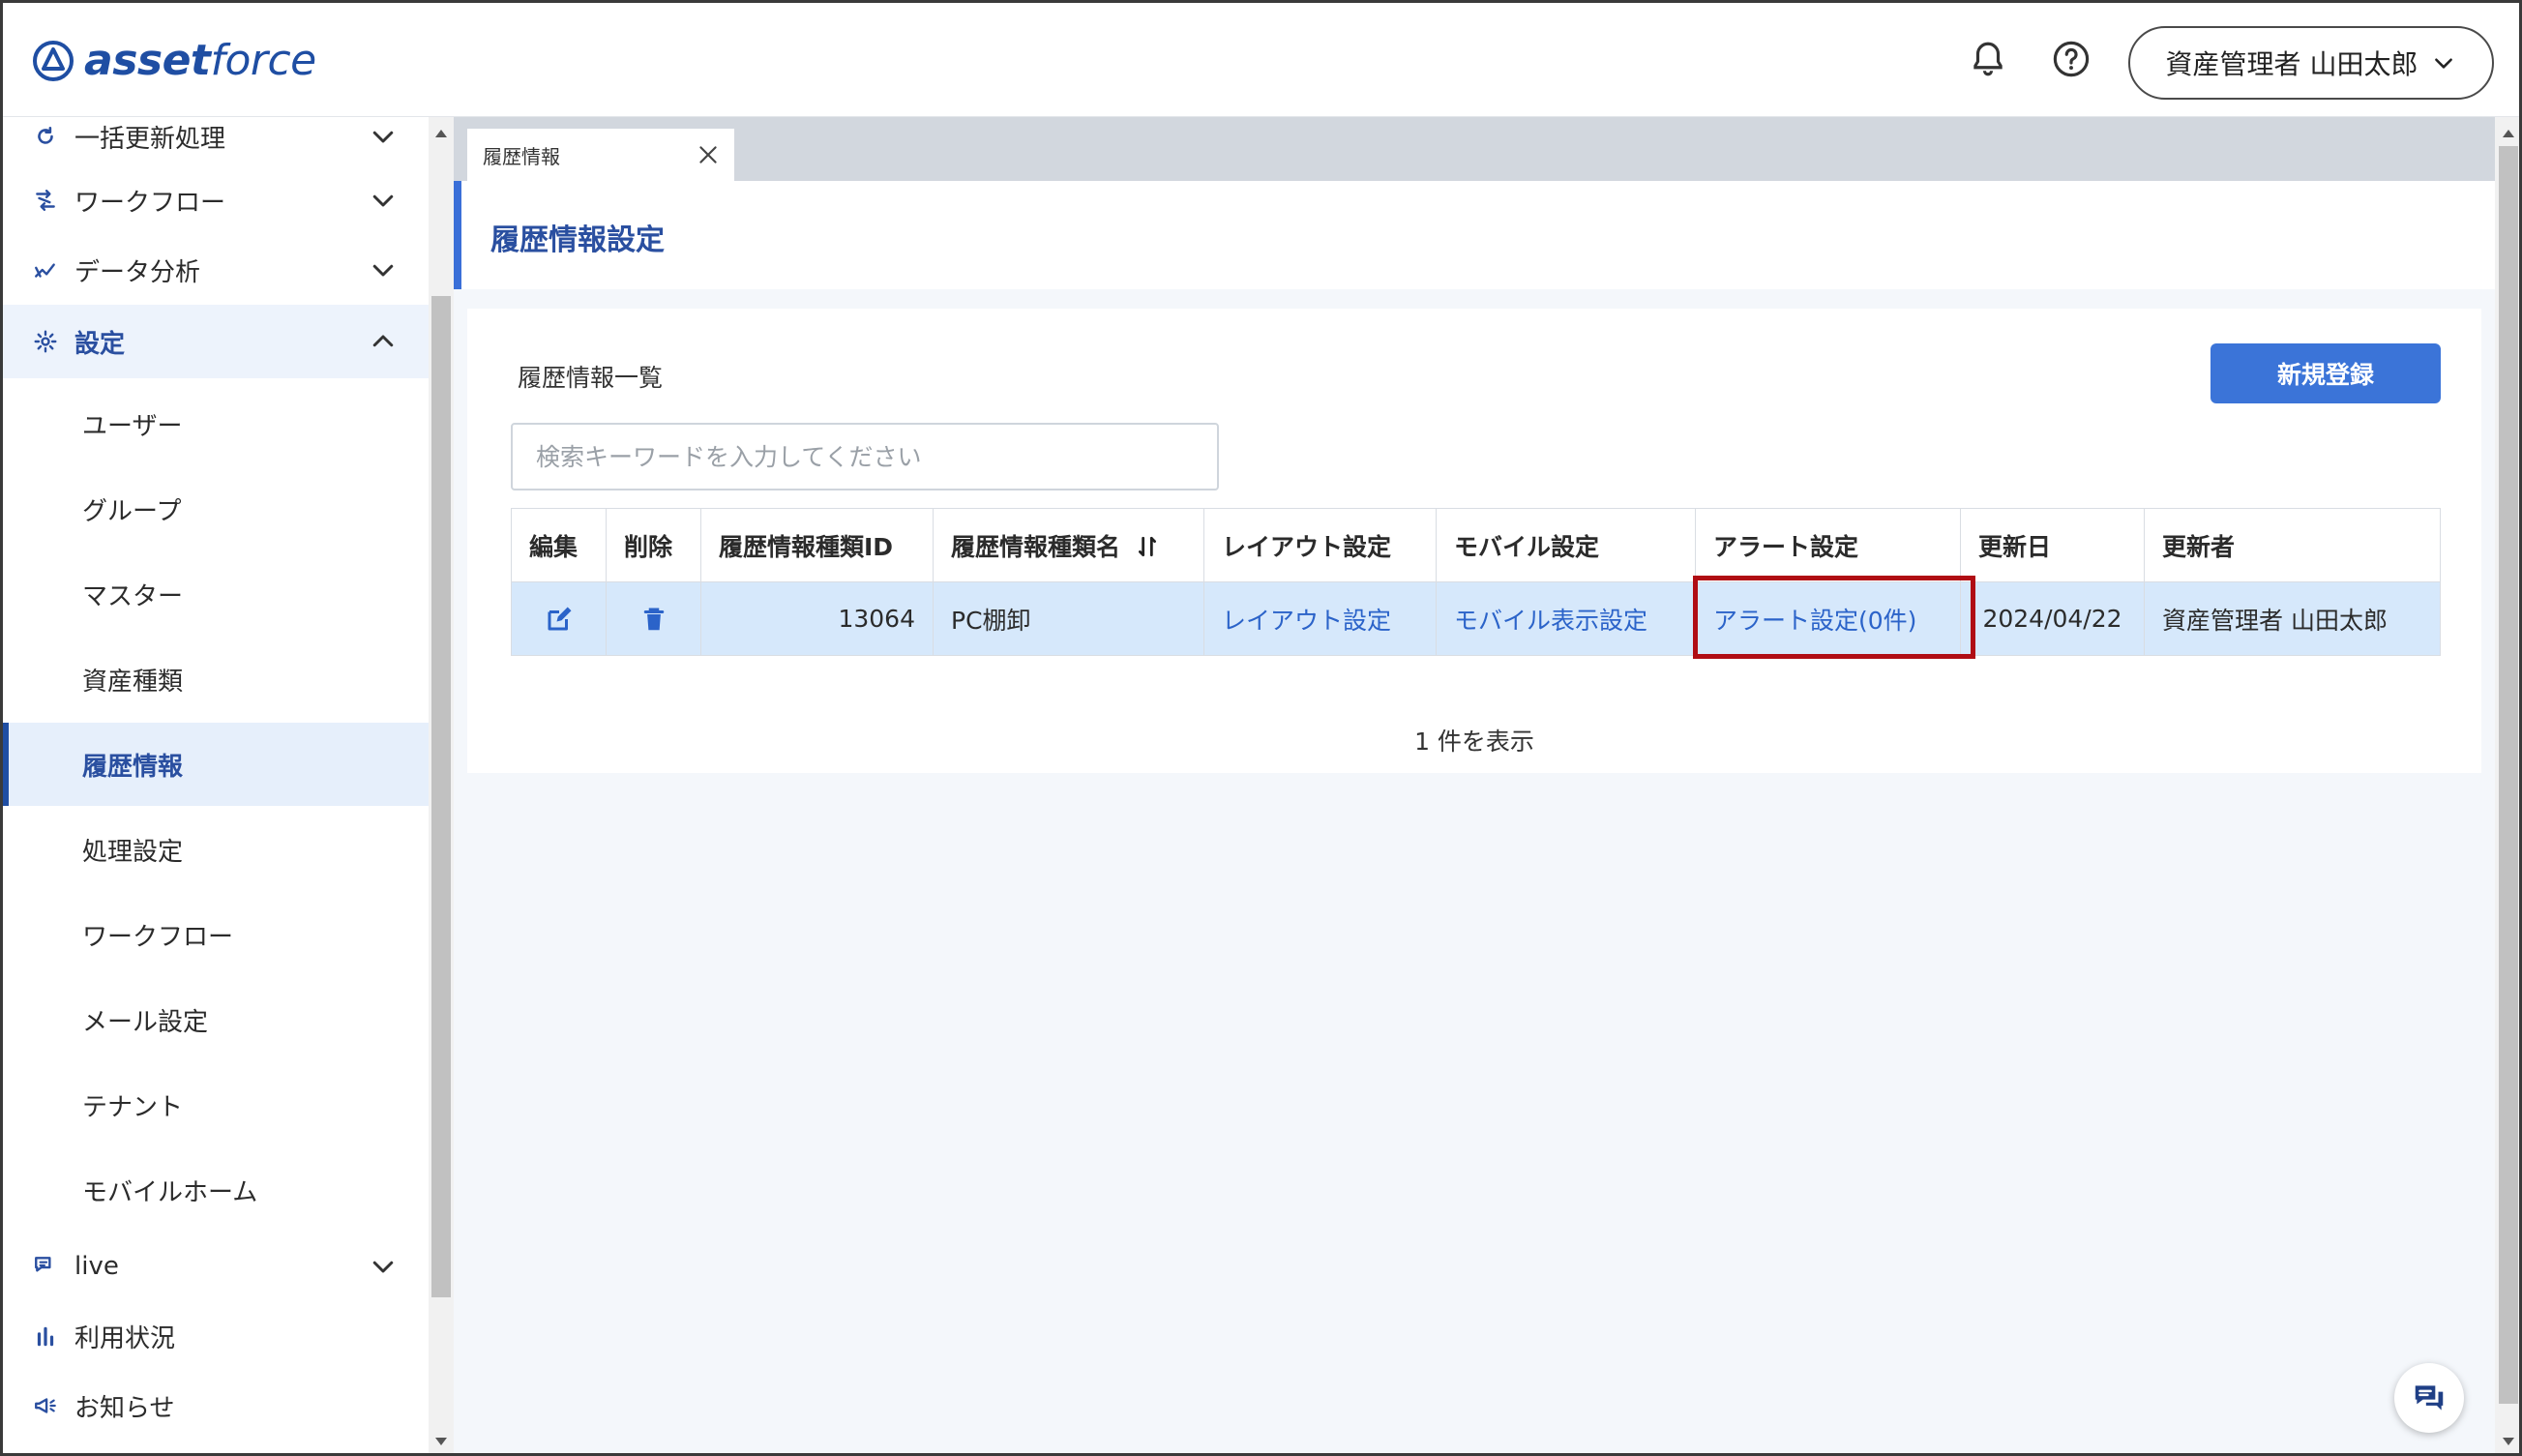 This screenshot has height=1456, width=2522. What do you see at coordinates (216, 849) in the screenshot?
I see `sidebar-item-process-settings: 処理設定` at bounding box center [216, 849].